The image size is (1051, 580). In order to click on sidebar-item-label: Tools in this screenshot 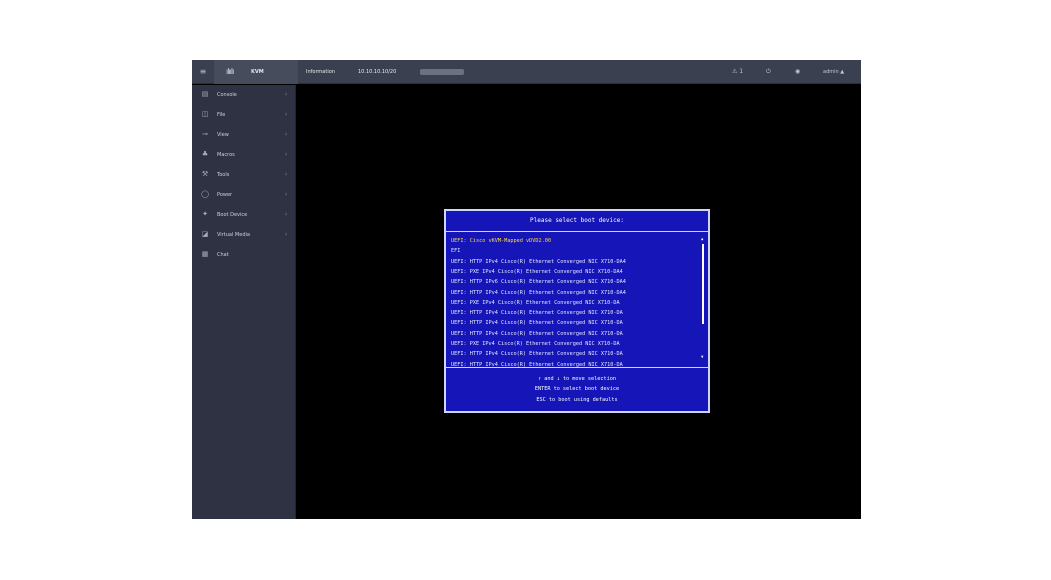, I will do `click(223, 175)`.